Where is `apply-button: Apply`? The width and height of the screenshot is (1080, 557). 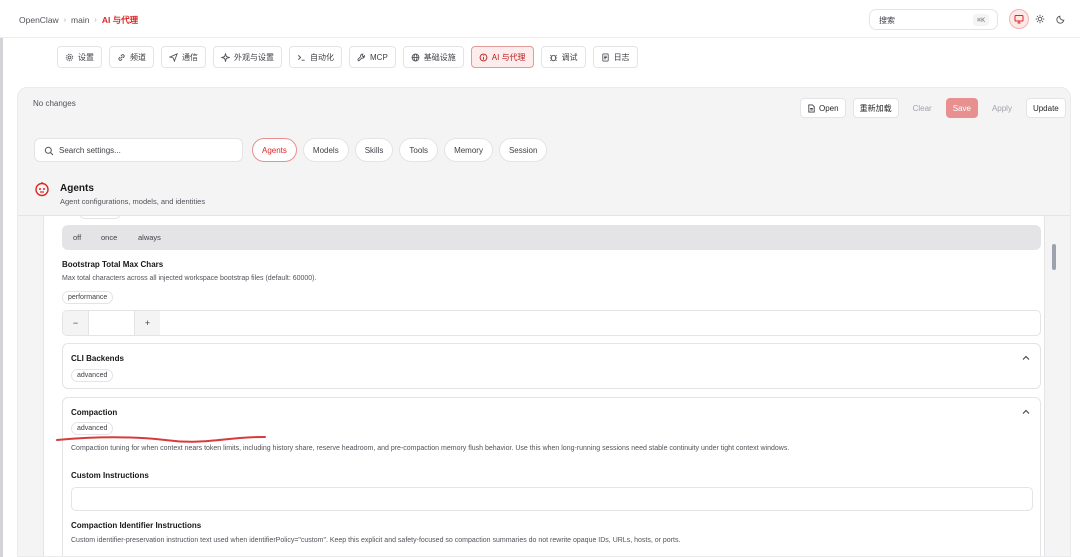 apply-button: Apply is located at coordinates (1001, 108).